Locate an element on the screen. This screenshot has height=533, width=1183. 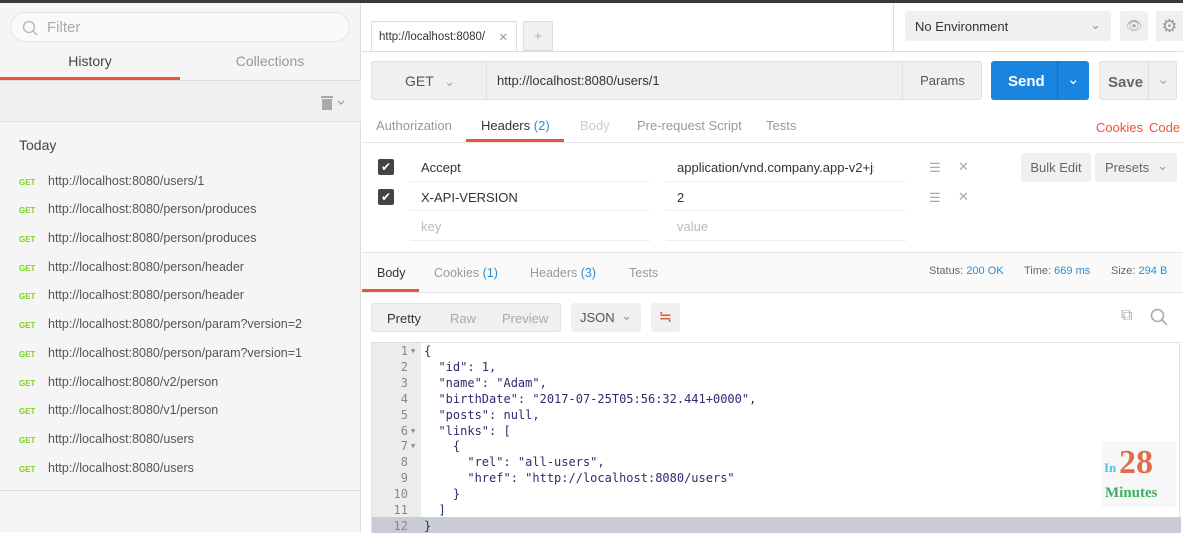
header-key: X-API-VERSION is located at coordinates (469, 197).